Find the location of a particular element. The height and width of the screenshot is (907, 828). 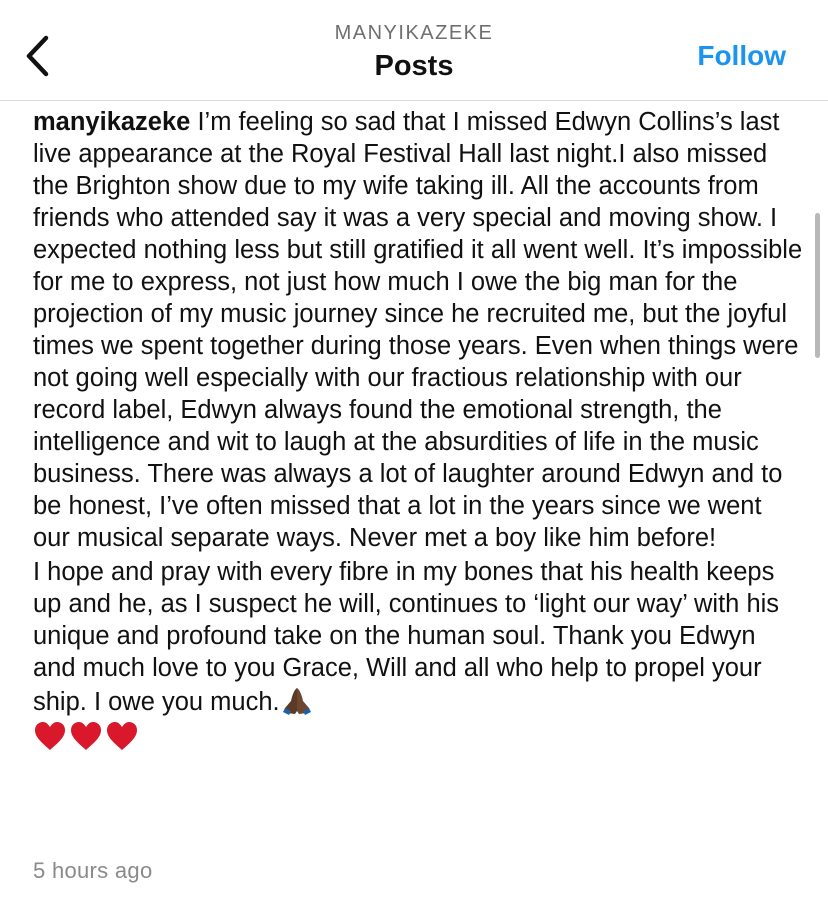

follow-button: Follow is located at coordinates (741, 56).